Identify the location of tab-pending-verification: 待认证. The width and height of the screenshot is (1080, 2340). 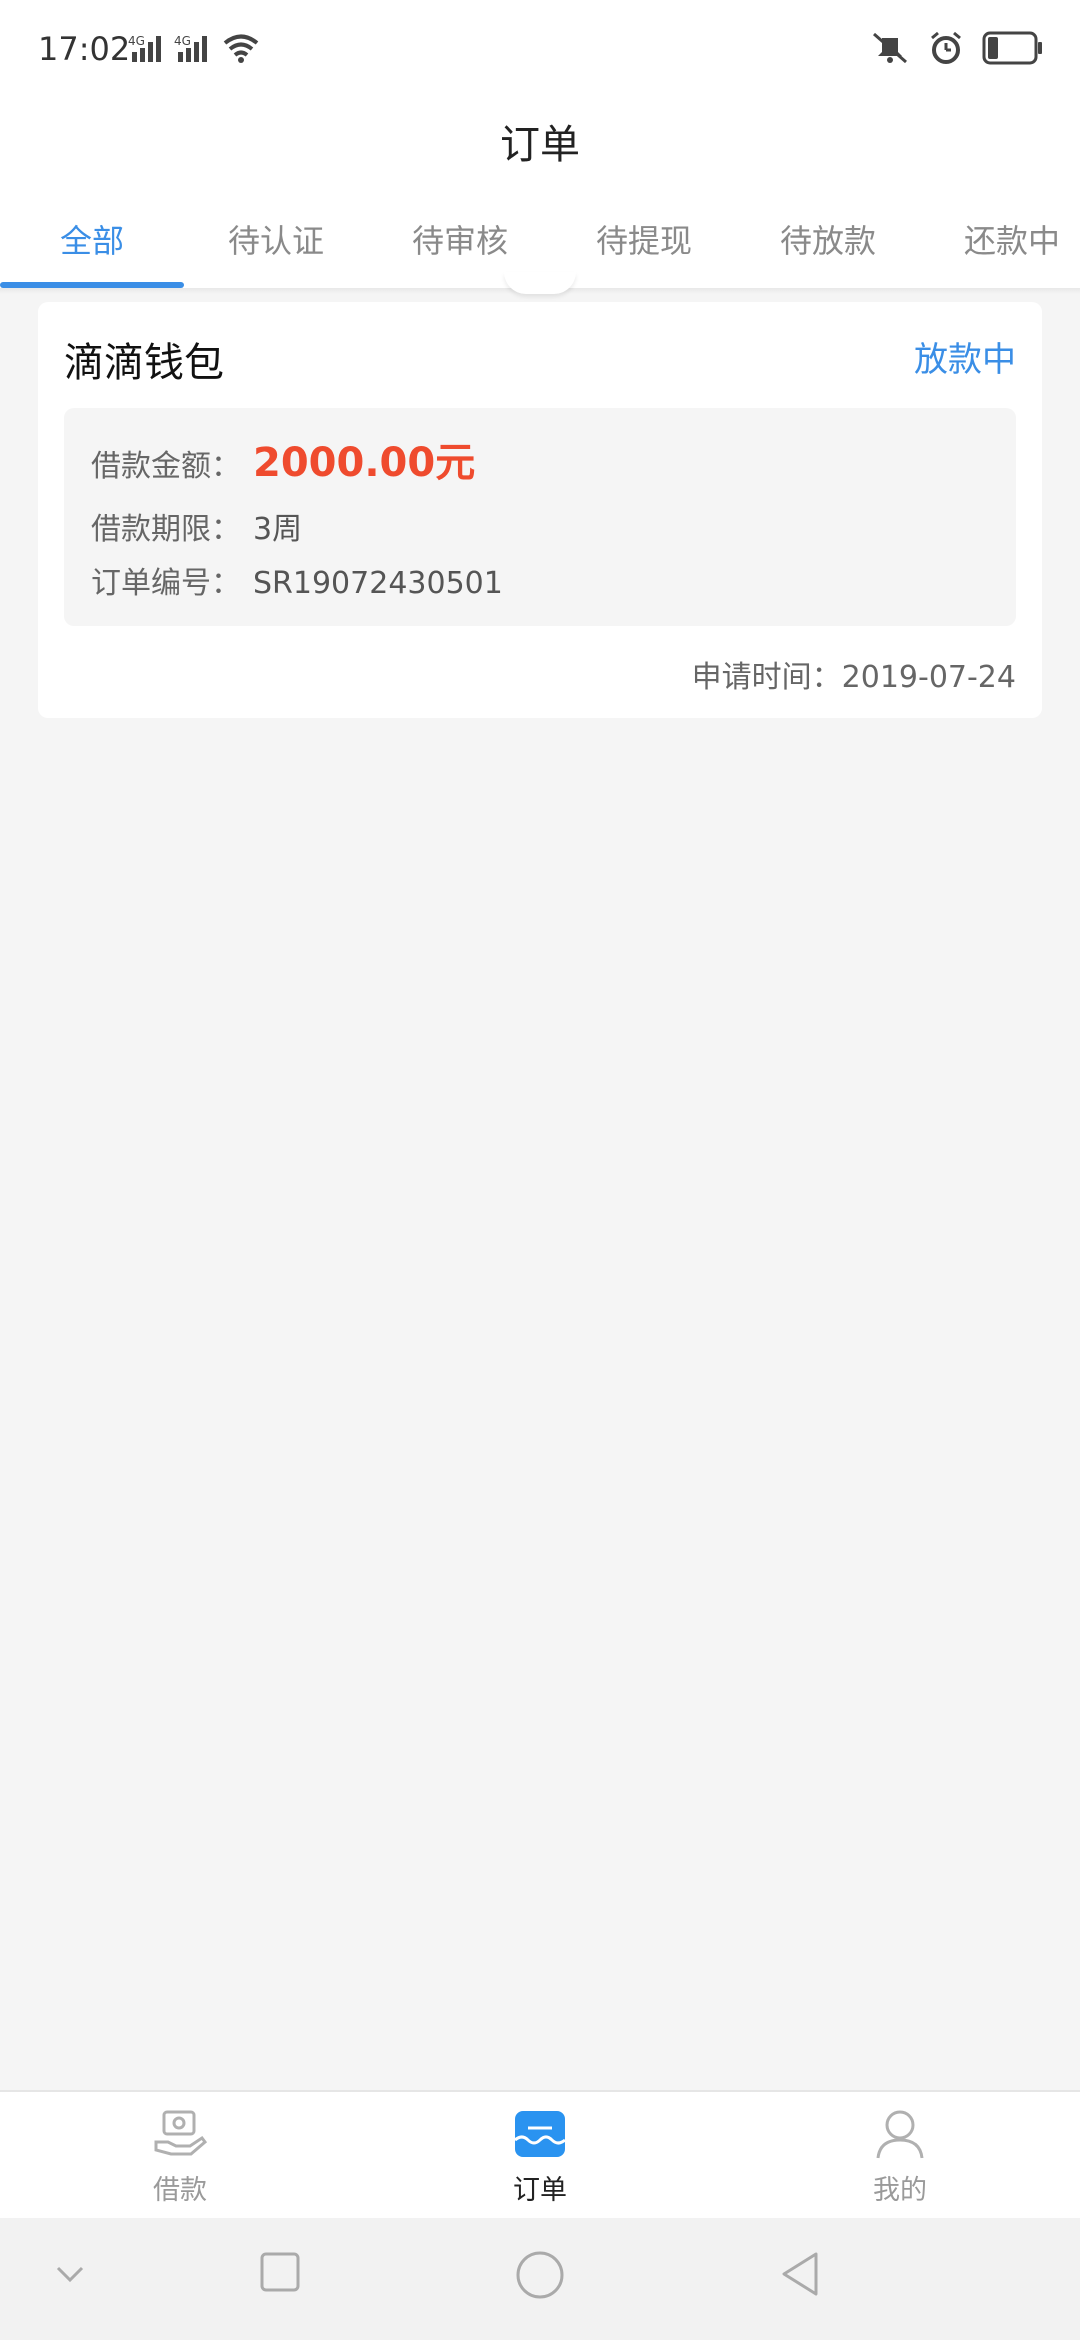
(276, 239).